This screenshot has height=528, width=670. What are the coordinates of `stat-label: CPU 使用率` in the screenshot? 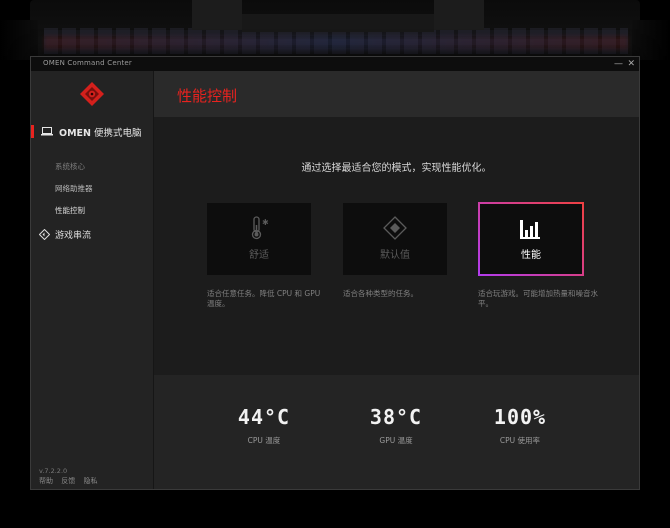 It's located at (520, 440).